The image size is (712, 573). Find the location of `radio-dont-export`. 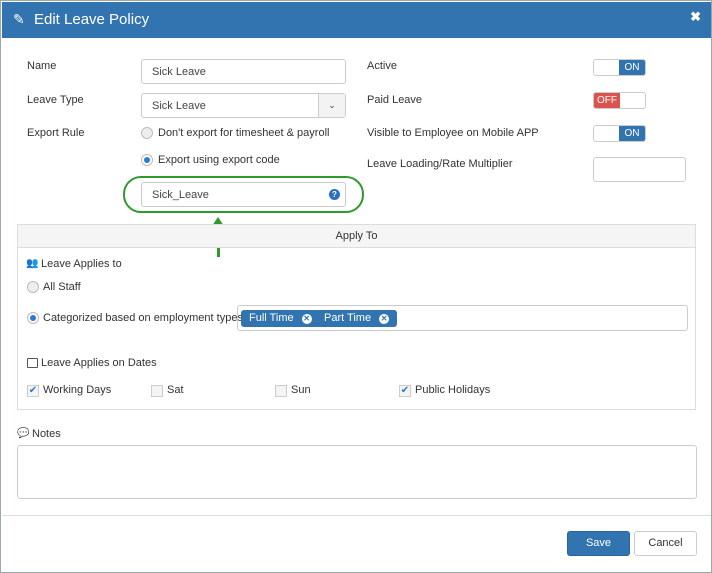

radio-dont-export is located at coordinates (147, 133).